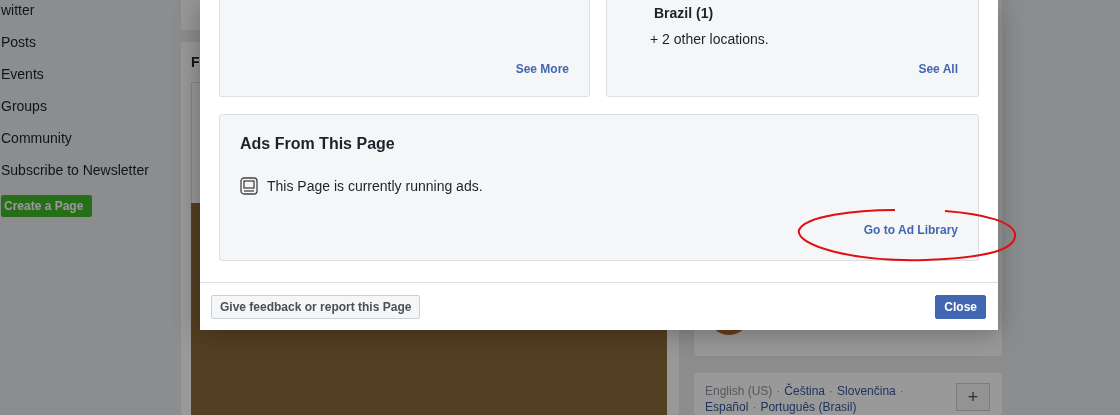 The image size is (1120, 415). What do you see at coordinates (24, 113) in the screenshot?
I see `sidebar-item: Groups` at bounding box center [24, 113].